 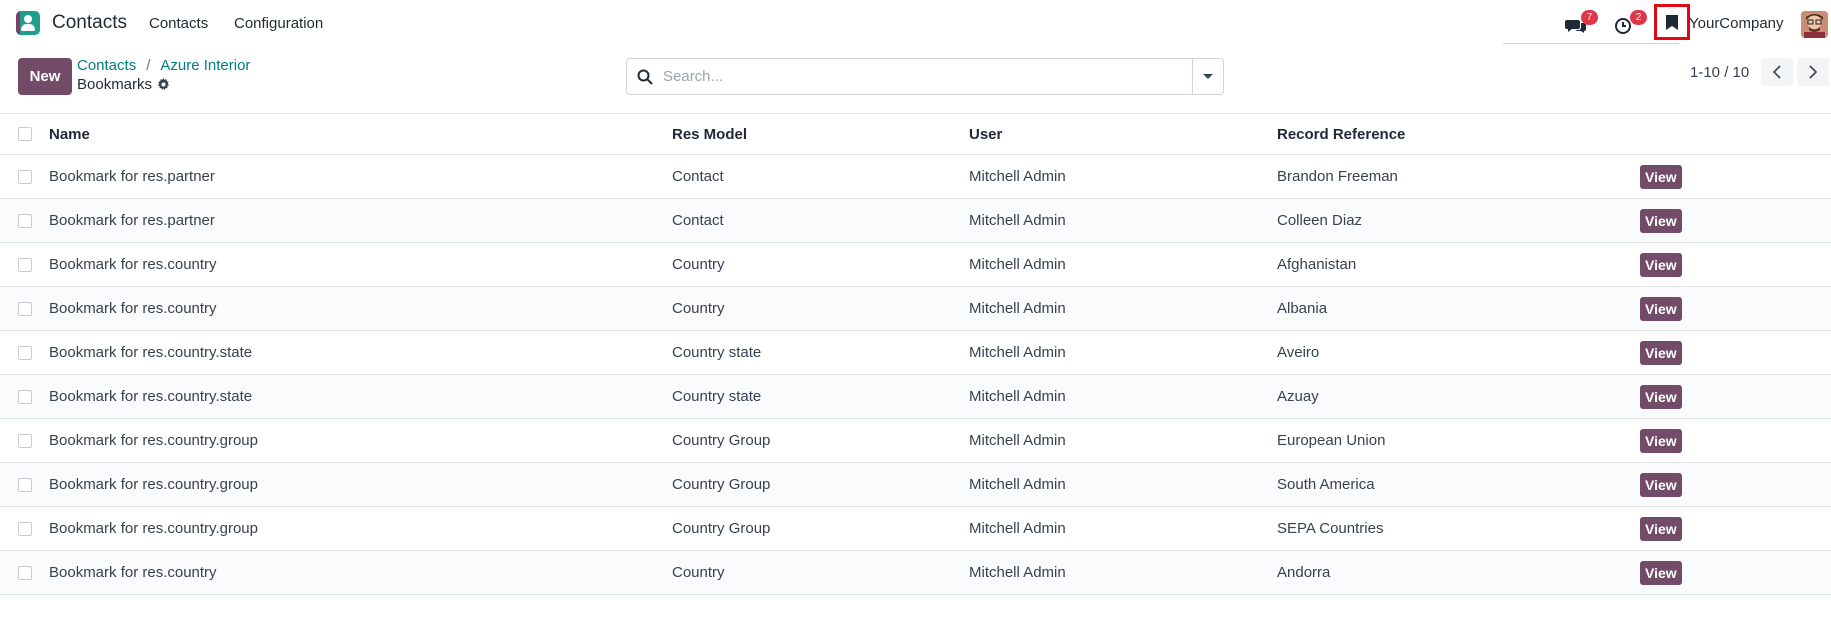 What do you see at coordinates (1326, 484) in the screenshot?
I see `cell-record-reference: South America` at bounding box center [1326, 484].